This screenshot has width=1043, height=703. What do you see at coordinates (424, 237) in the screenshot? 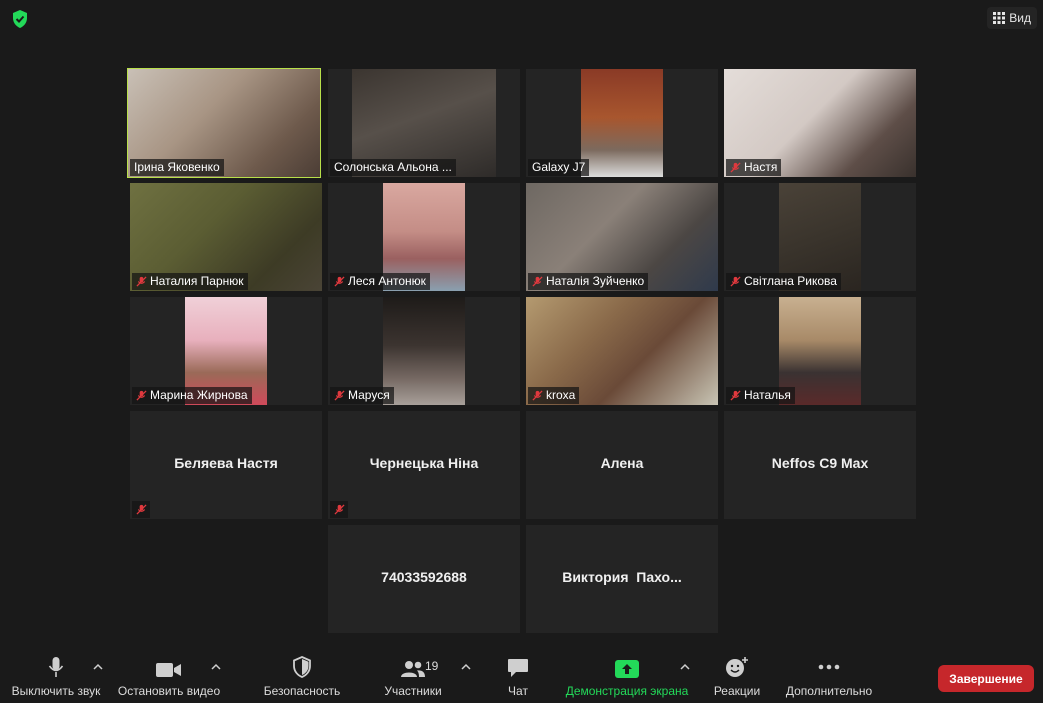
I see `video-tile: Леся Антонюк` at bounding box center [424, 237].